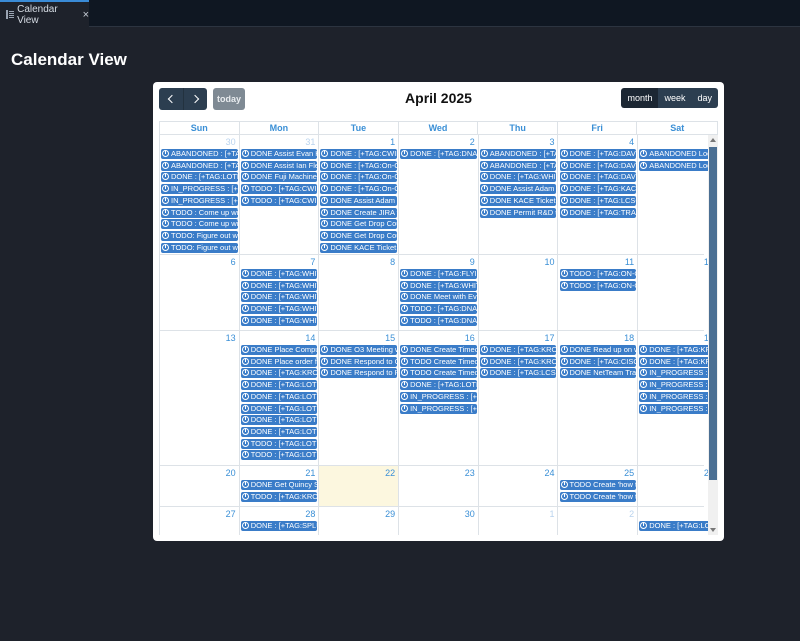 The height and width of the screenshot is (641, 800). I want to click on calendar-event: DONE : [+TAG:KRON, so click(518, 350).